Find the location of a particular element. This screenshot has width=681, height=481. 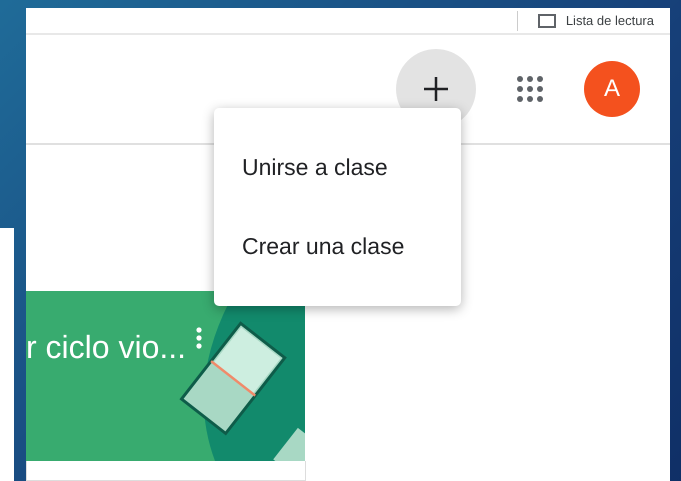

reading-list-link: Lista de lectura is located at coordinates (610, 20).